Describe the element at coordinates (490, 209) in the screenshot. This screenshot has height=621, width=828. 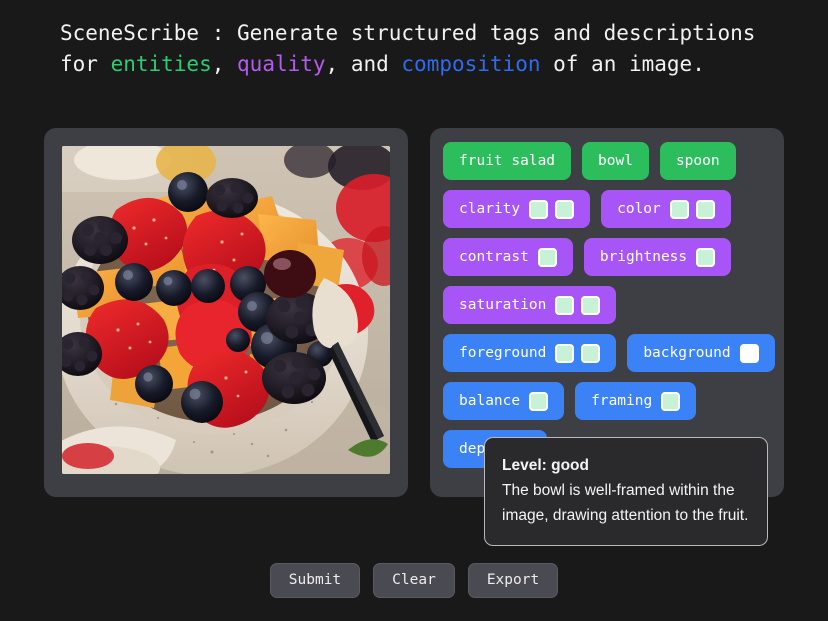
I see `tag-label: clarity` at that location.